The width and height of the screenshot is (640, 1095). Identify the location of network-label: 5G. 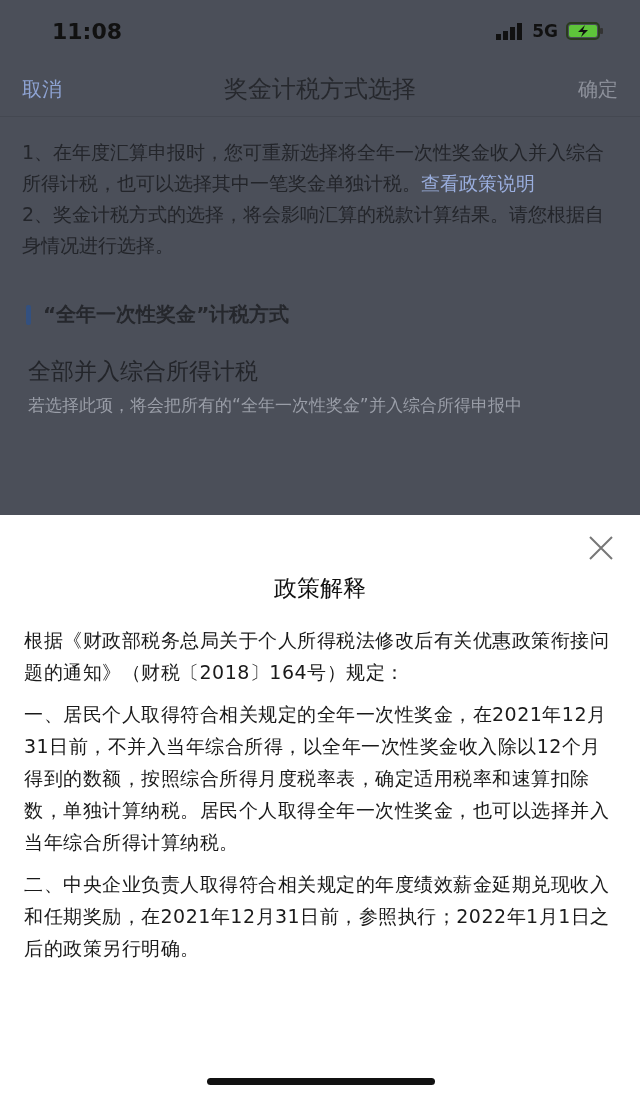
(545, 31).